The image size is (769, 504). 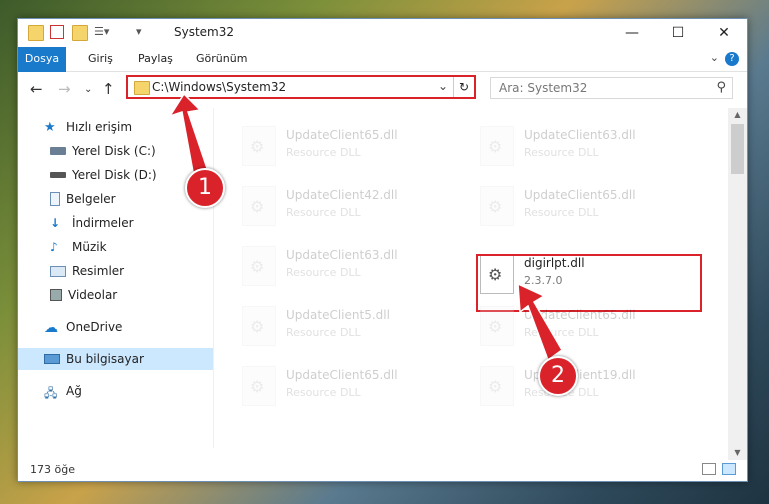 I want to click on refresh-button: ↻, so click(x=463, y=87).